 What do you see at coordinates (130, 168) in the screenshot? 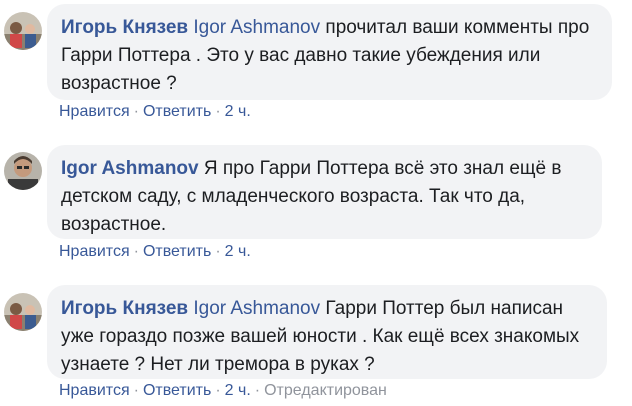
I see `comment-author: Igor Ashmanov` at bounding box center [130, 168].